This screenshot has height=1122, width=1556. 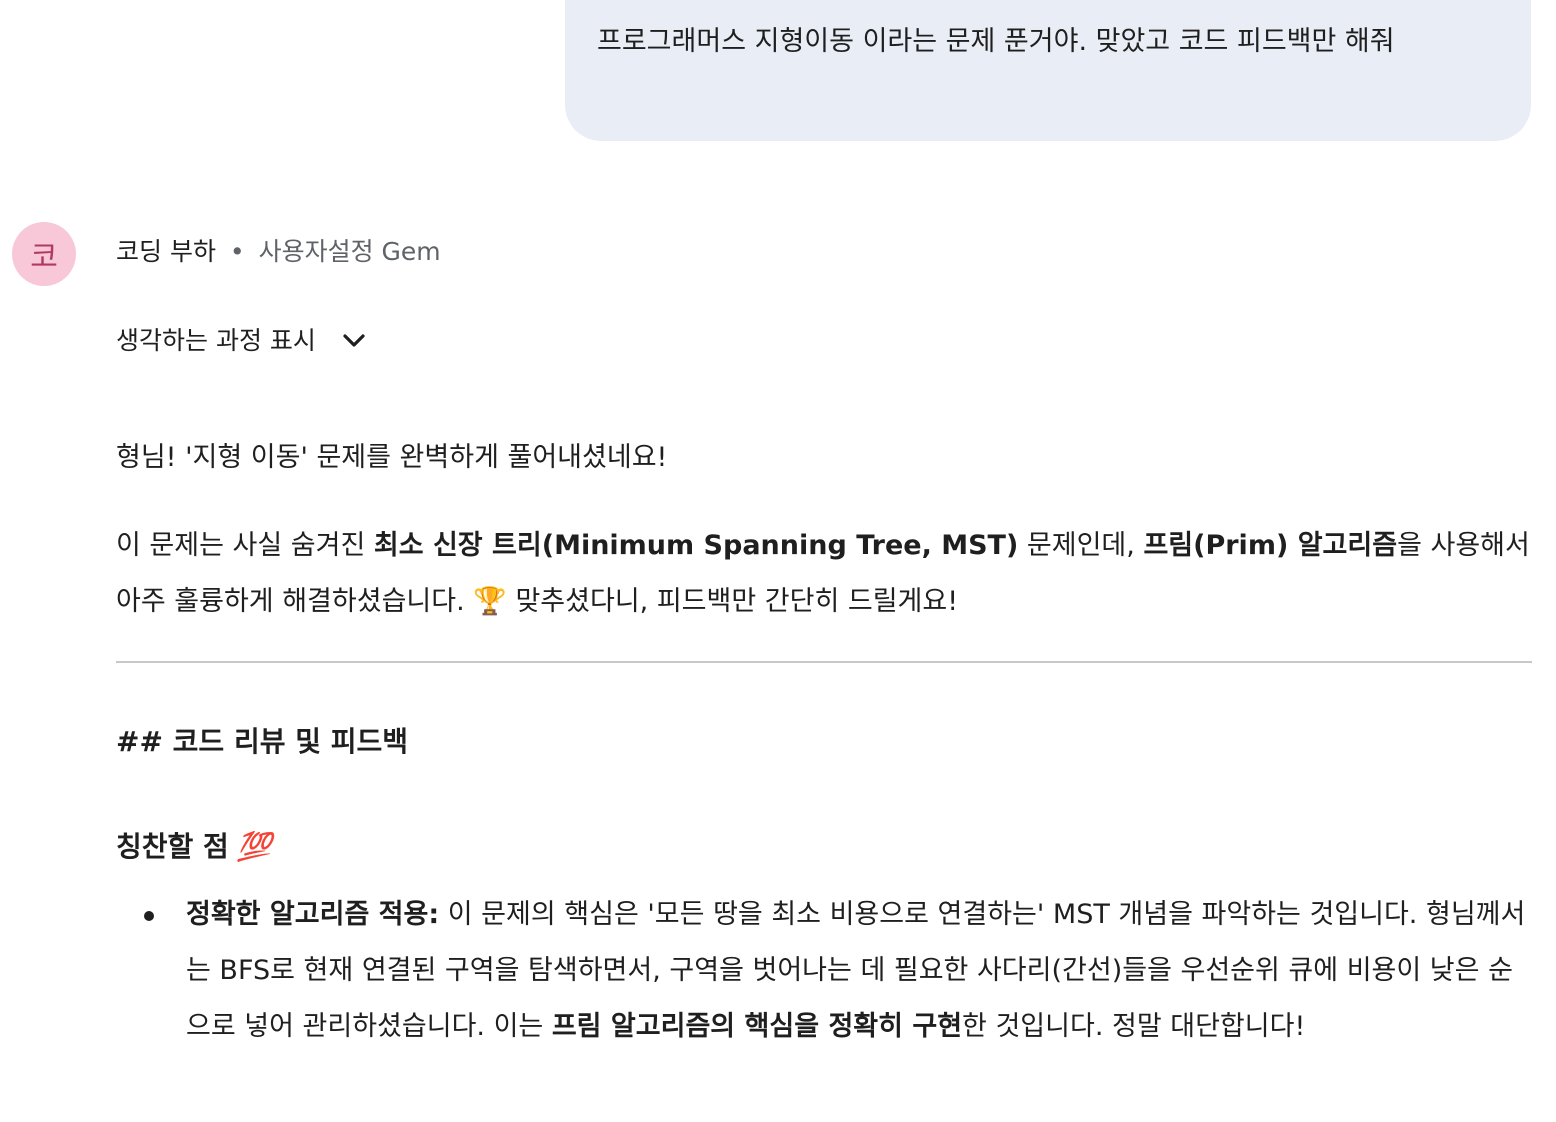 What do you see at coordinates (216, 340) in the screenshot?
I see `show-thinking-label: 생각하는 과정 표시` at bounding box center [216, 340].